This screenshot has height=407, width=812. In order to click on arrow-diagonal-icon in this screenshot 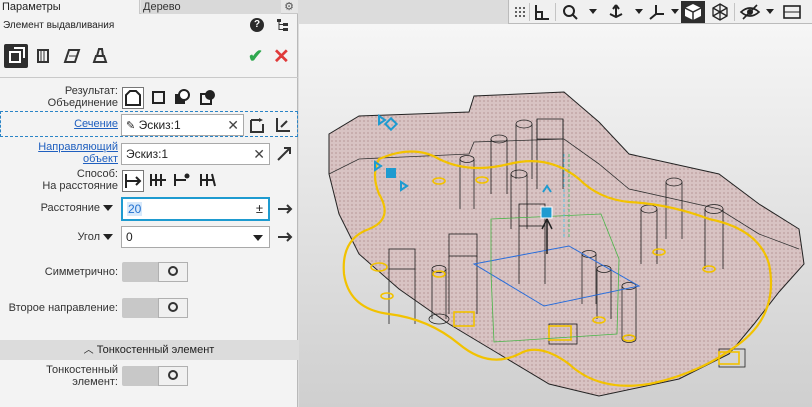, I will do `click(284, 154)`.